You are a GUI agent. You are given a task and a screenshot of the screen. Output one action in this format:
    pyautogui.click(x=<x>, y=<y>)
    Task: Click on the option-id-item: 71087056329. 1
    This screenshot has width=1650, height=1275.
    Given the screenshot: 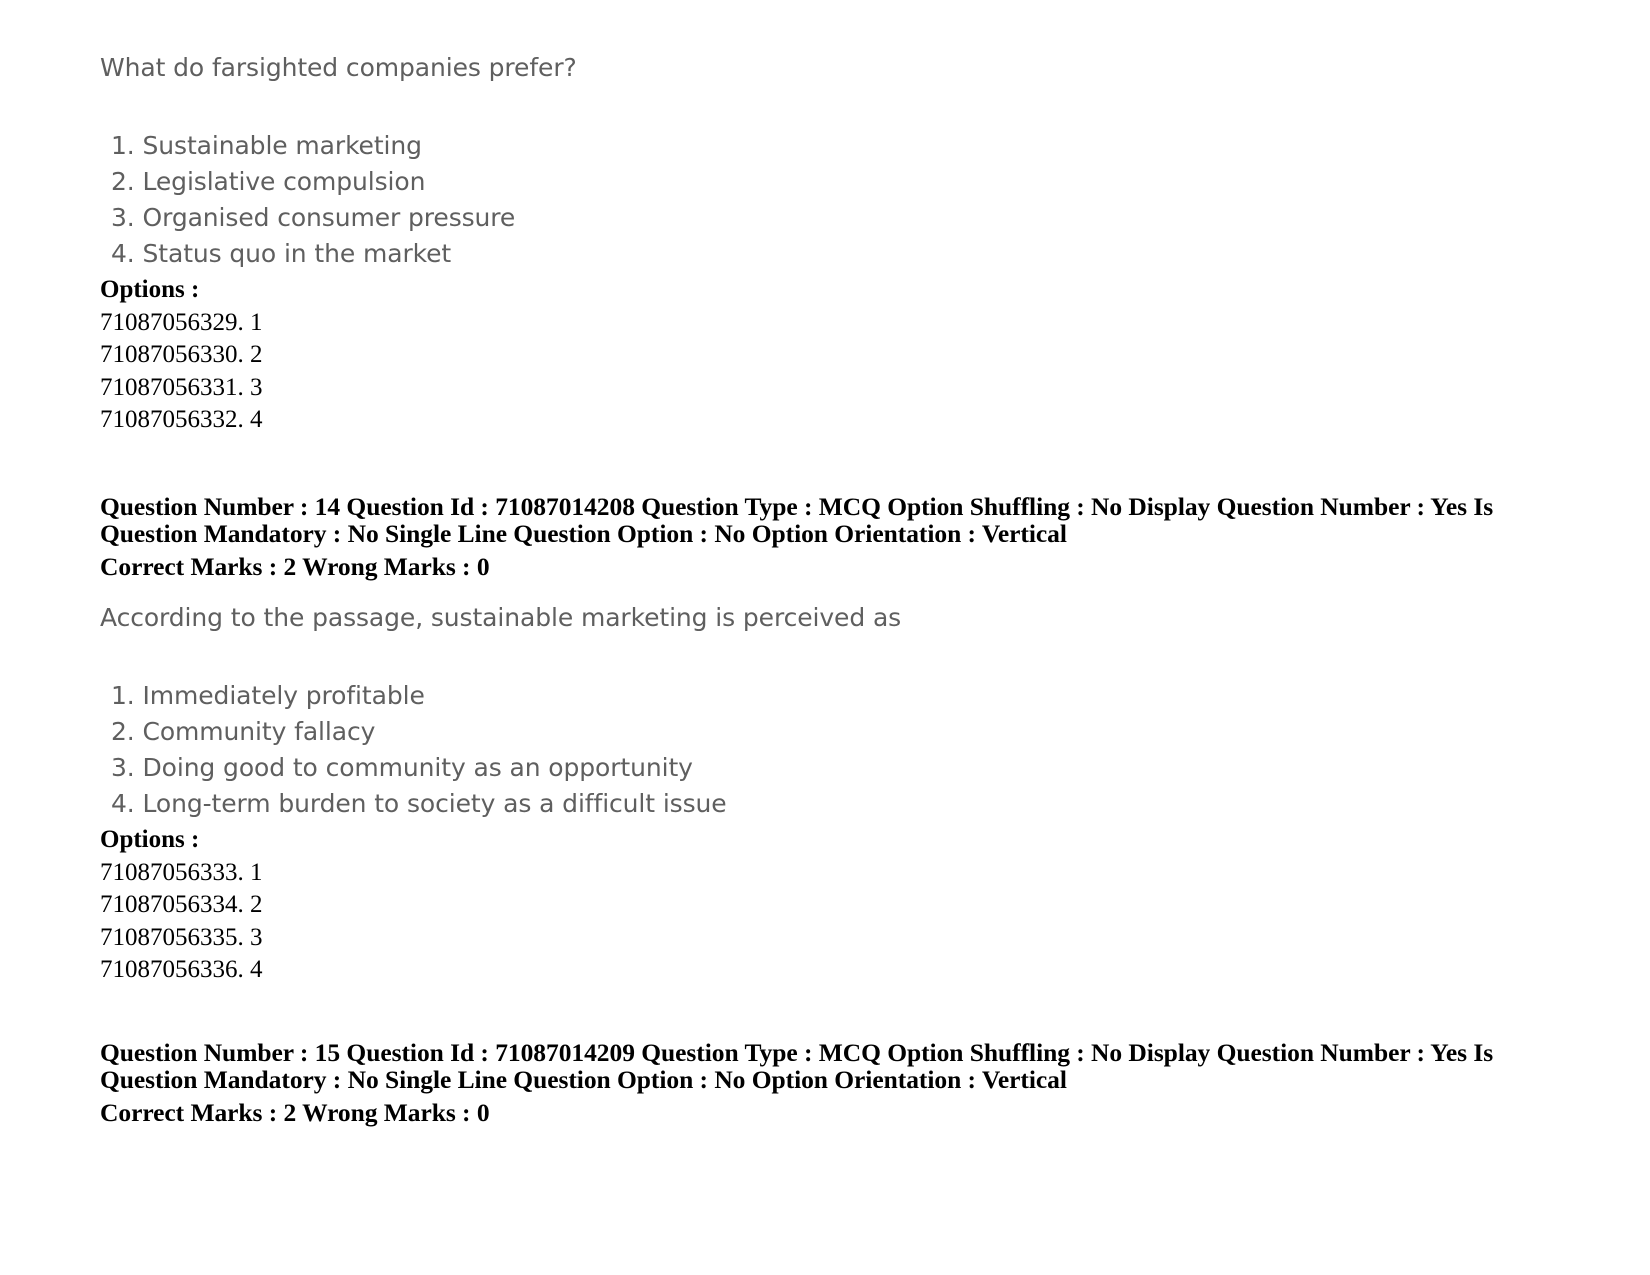 What is the action you would take?
    pyautogui.click(x=181, y=322)
    